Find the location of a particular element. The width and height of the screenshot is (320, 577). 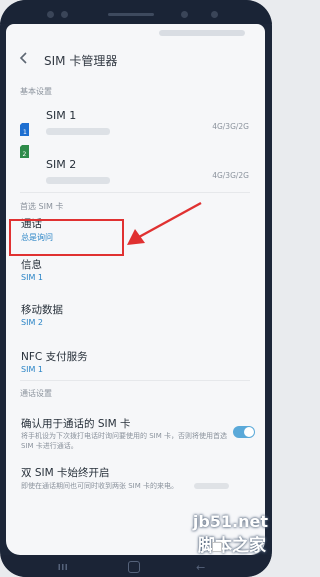

home-button-icon is located at coordinates (134, 567).